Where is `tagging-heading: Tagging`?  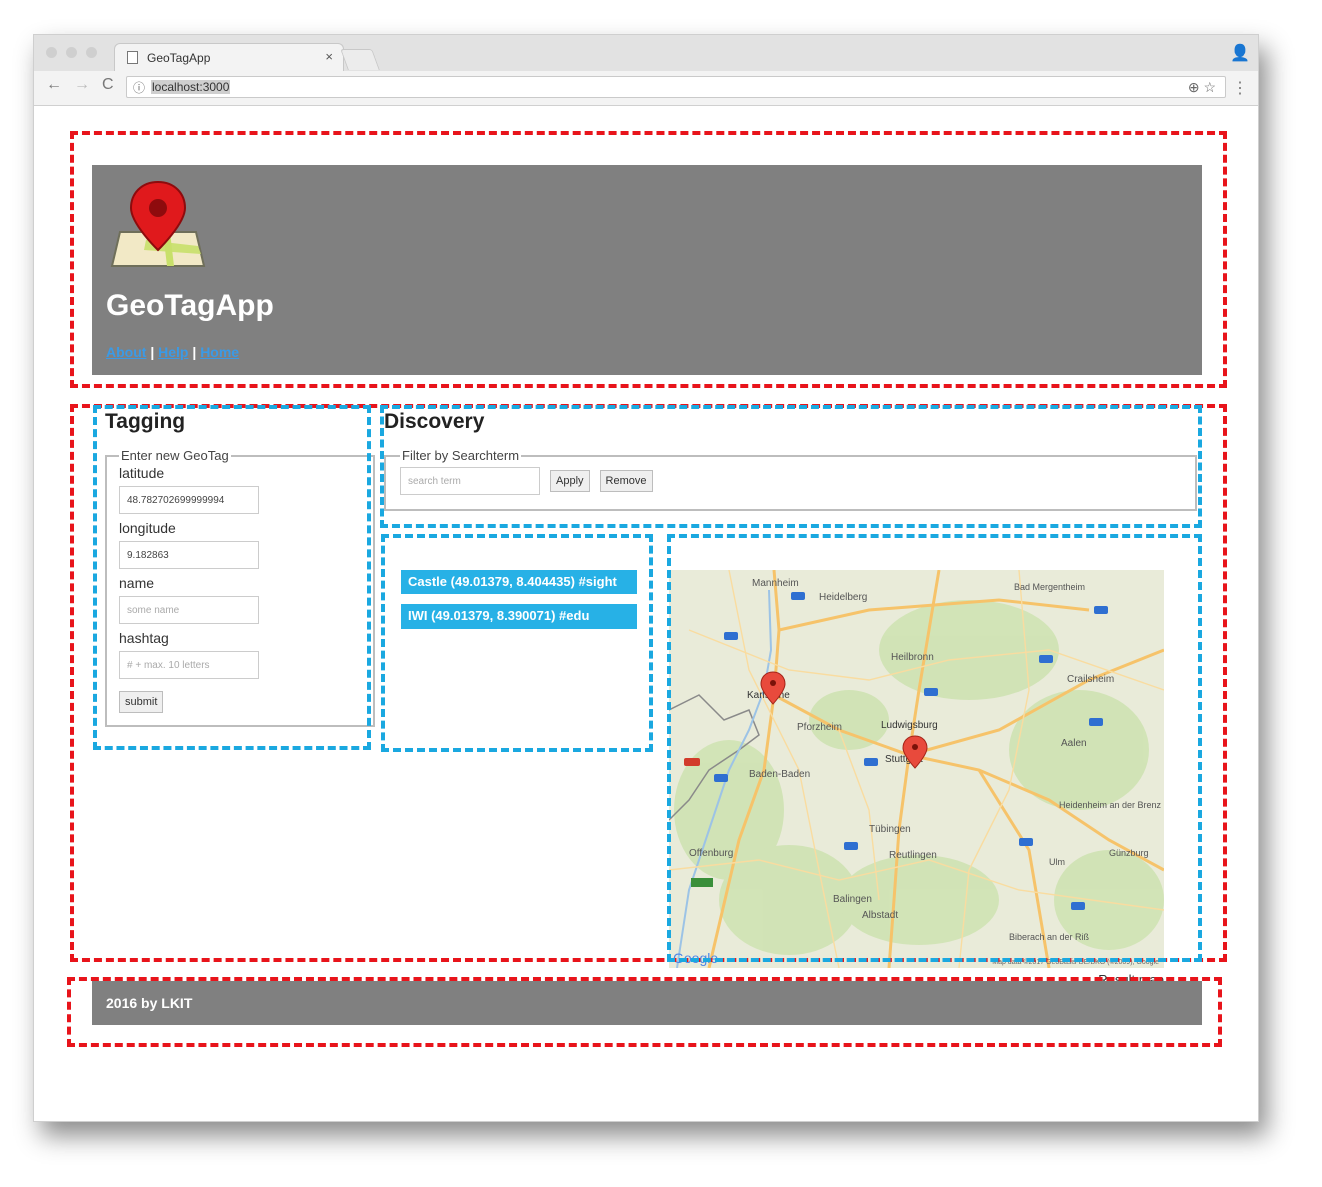 tagging-heading: Tagging is located at coordinates (145, 421).